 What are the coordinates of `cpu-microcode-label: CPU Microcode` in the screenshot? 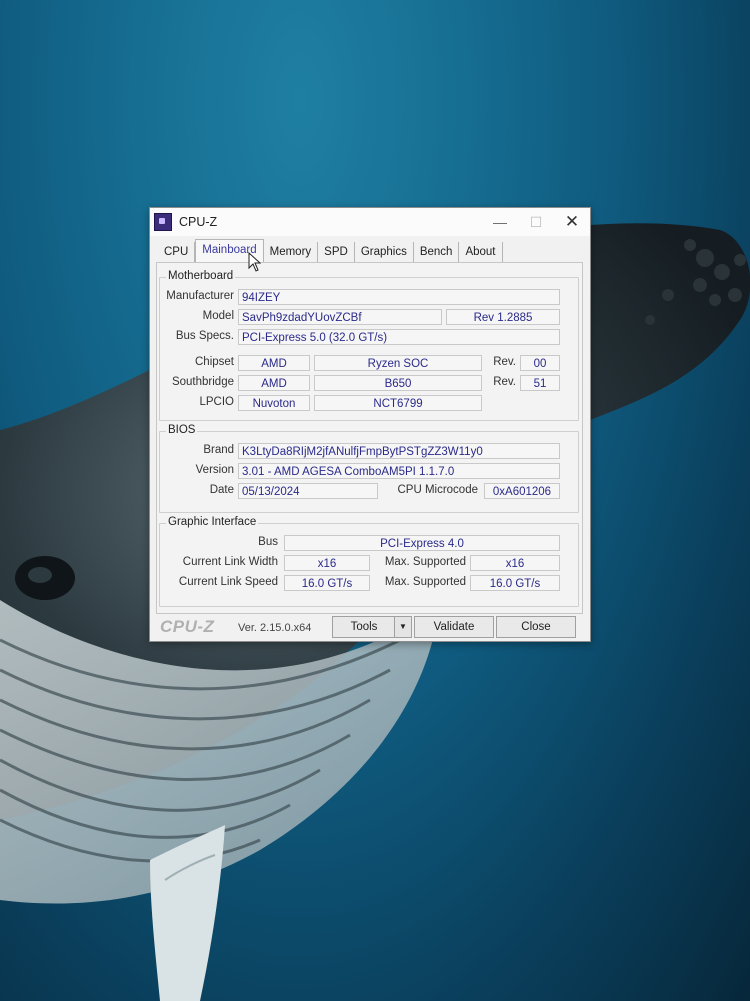 It's located at (437, 490).